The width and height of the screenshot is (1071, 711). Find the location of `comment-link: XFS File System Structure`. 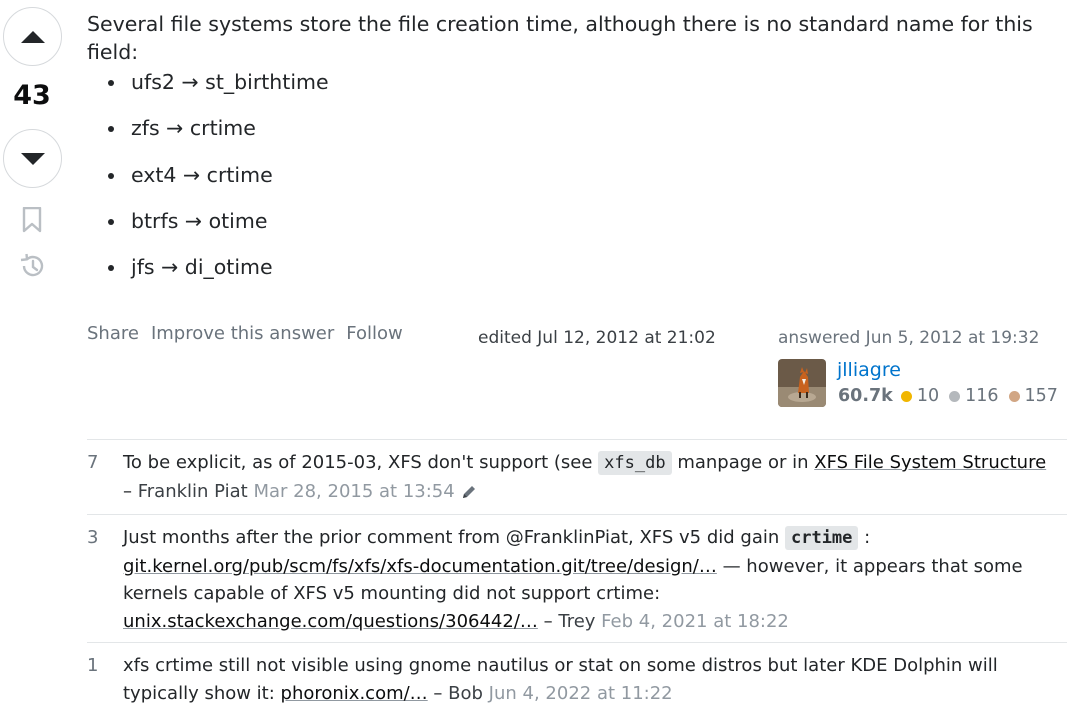

comment-link: XFS File System Structure is located at coordinates (930, 462).